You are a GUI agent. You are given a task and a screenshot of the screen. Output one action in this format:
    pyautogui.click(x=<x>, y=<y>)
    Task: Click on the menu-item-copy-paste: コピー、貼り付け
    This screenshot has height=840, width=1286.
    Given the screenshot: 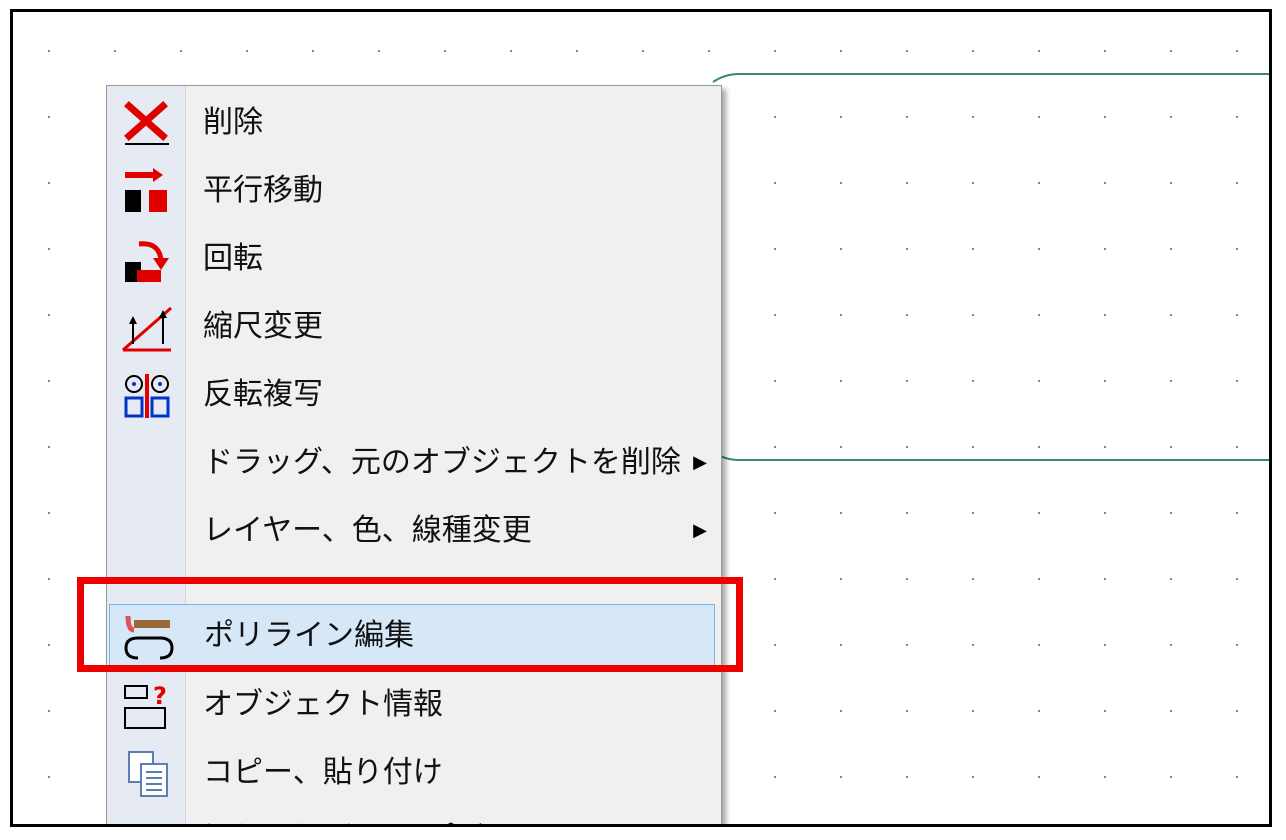 What is the action you would take?
    pyautogui.click(x=414, y=773)
    